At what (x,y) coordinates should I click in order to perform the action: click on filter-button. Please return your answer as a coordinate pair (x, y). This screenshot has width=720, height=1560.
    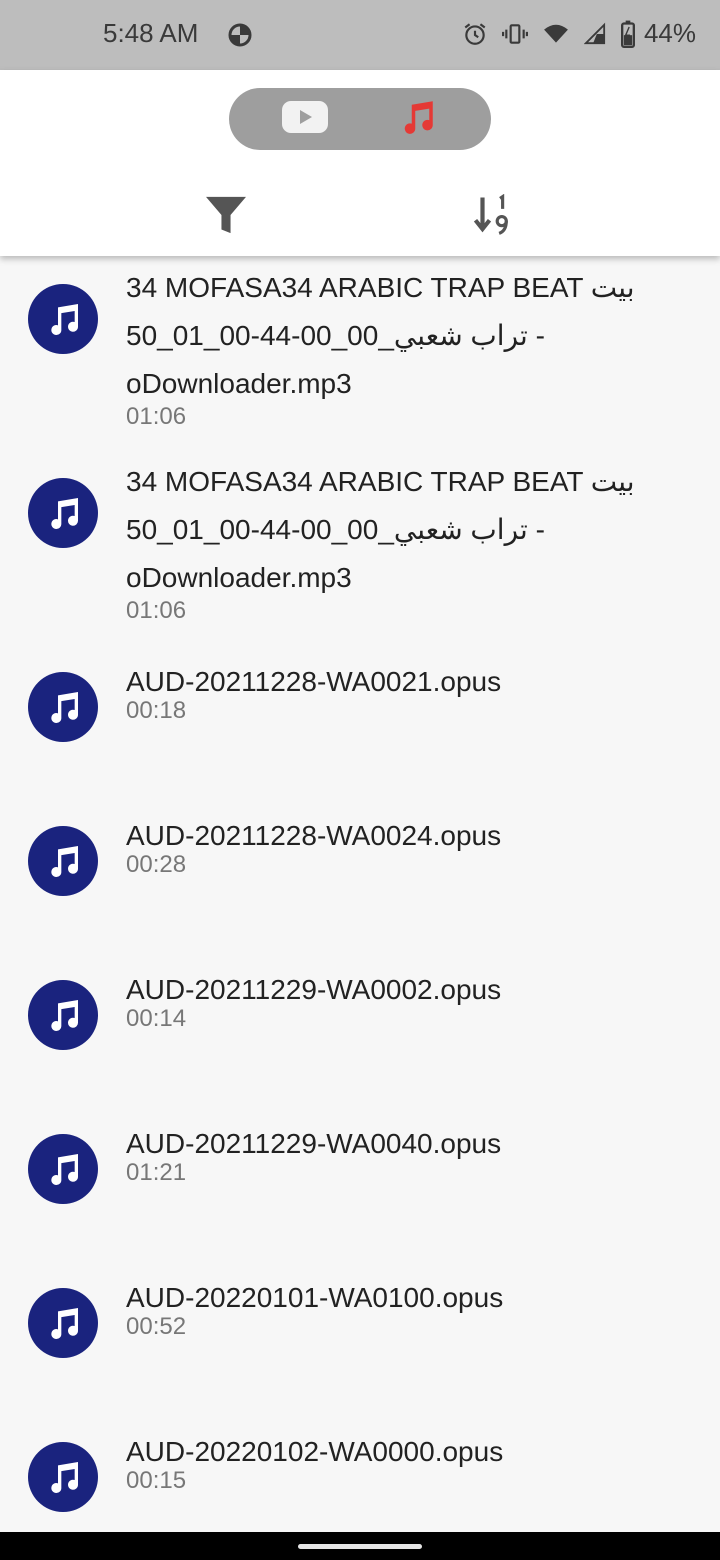
    Looking at the image, I should click on (226, 217).